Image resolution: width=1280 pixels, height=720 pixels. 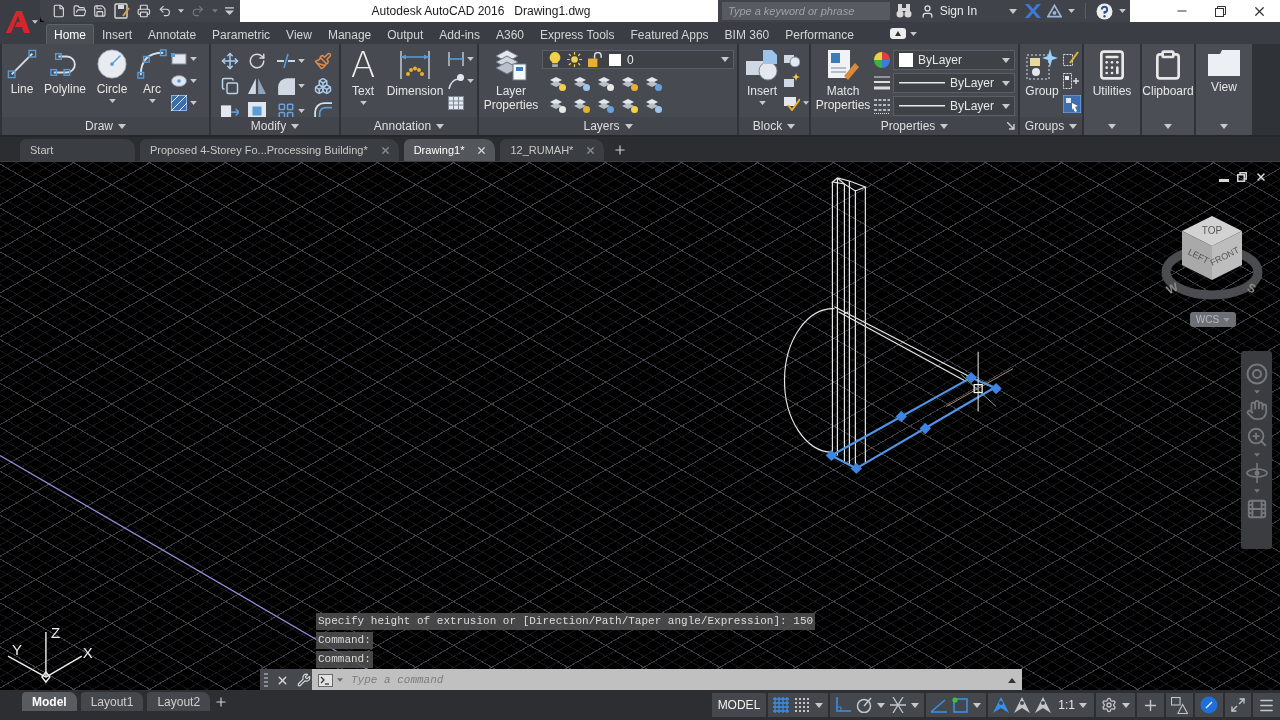 I want to click on text-tool-button: A Text, so click(x=363, y=75).